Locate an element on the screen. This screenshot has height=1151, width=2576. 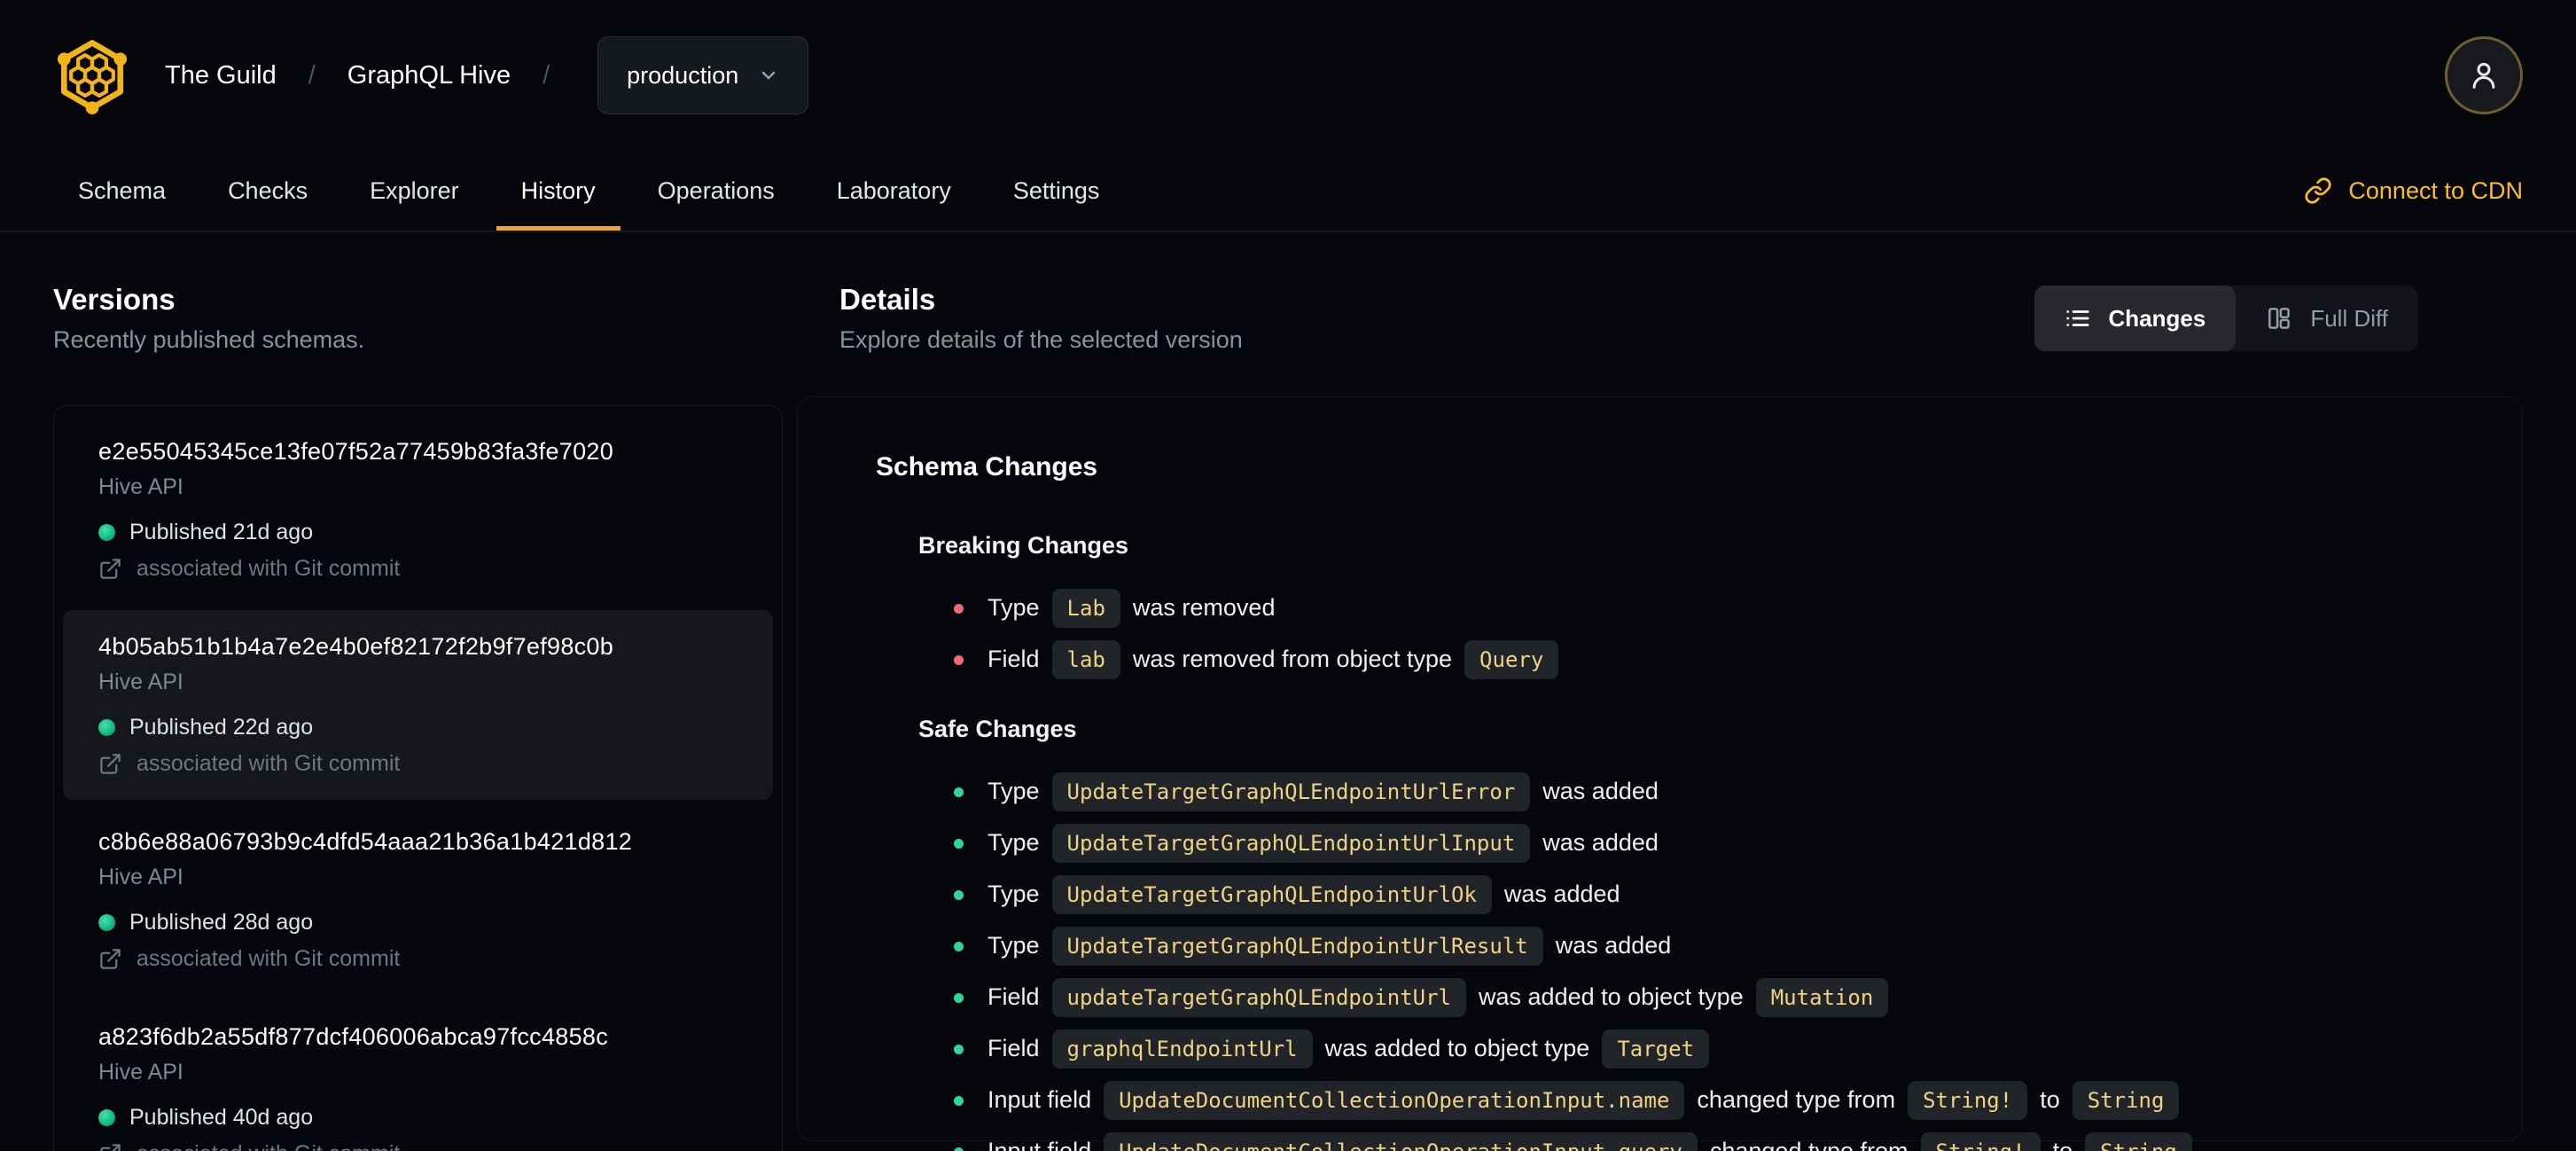
view-toggle: Changes Full Diff is located at coordinates (2225, 318).